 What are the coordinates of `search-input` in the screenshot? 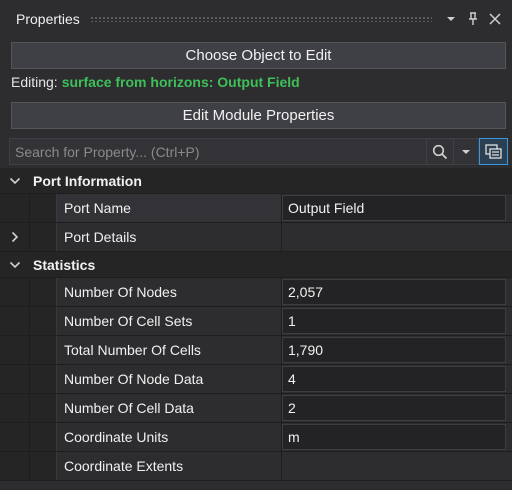 It's located at (218, 151).